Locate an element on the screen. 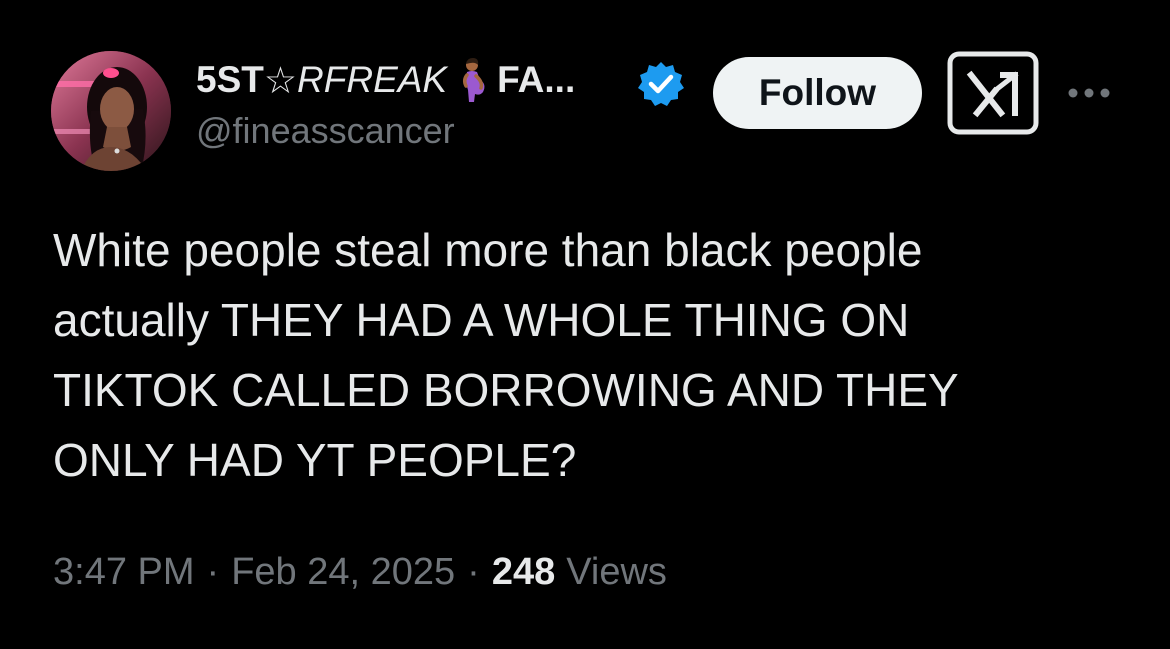 The height and width of the screenshot is (649, 1170). tweet-text-line: TIKTOK CALLED BORROWING AND THEY is located at coordinates (506, 390).